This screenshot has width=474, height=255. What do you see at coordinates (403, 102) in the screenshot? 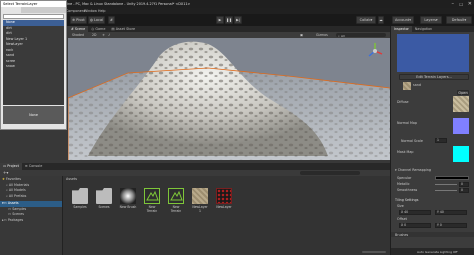
I see `diffuse-label: Diffuse` at bounding box center [403, 102].